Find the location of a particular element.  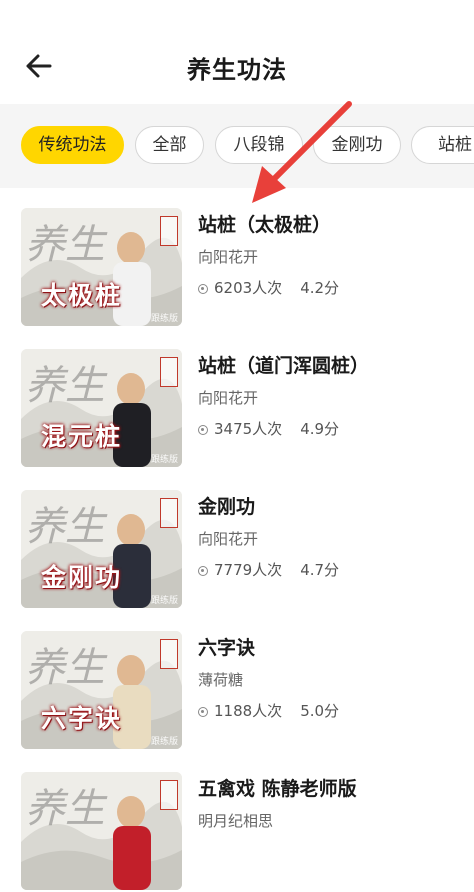

video-thumbnail: 养生混元桩跟练版 is located at coordinates (101, 408).